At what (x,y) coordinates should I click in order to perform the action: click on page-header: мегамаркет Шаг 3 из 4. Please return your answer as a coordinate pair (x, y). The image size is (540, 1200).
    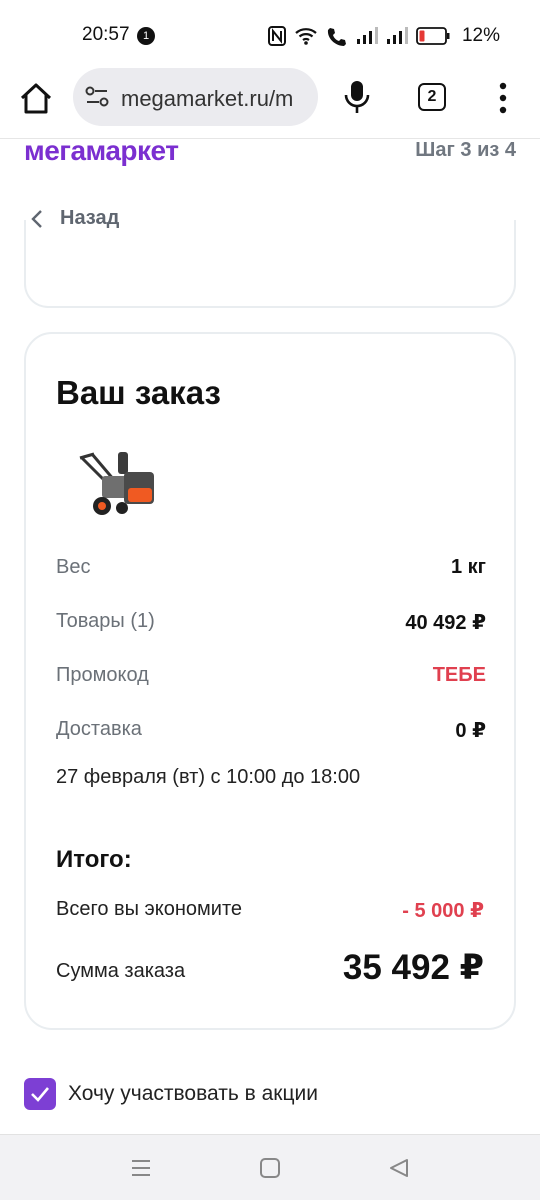
    Looking at the image, I should click on (270, 155).